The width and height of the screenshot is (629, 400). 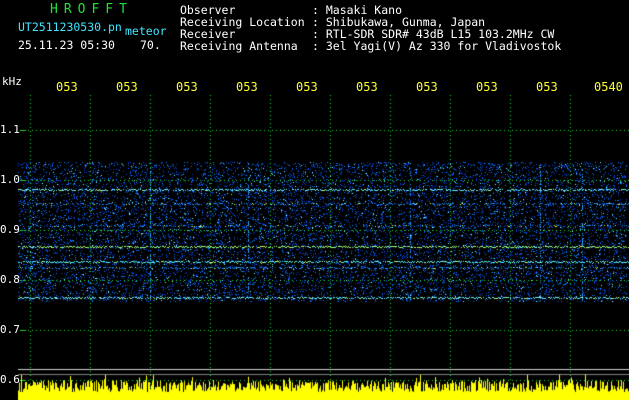 What do you see at coordinates (10, 329) in the screenshot?
I see `y-tick-label: 0.7` at bounding box center [10, 329].